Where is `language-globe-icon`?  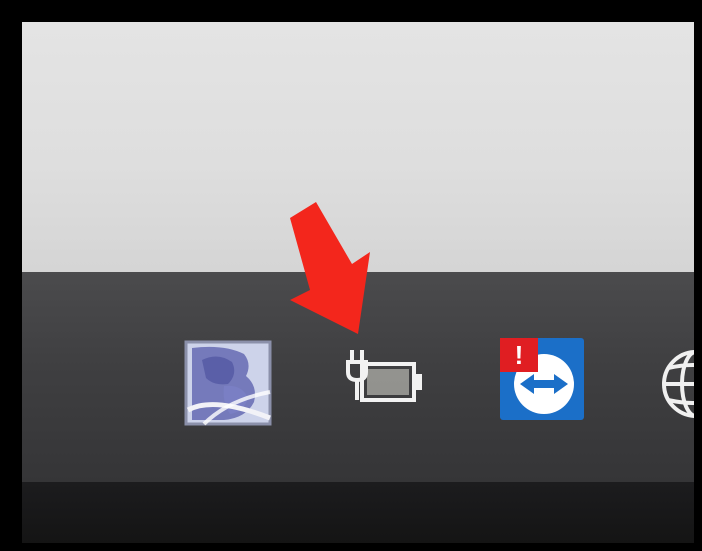
language-globe-icon is located at coordinates (675, 381).